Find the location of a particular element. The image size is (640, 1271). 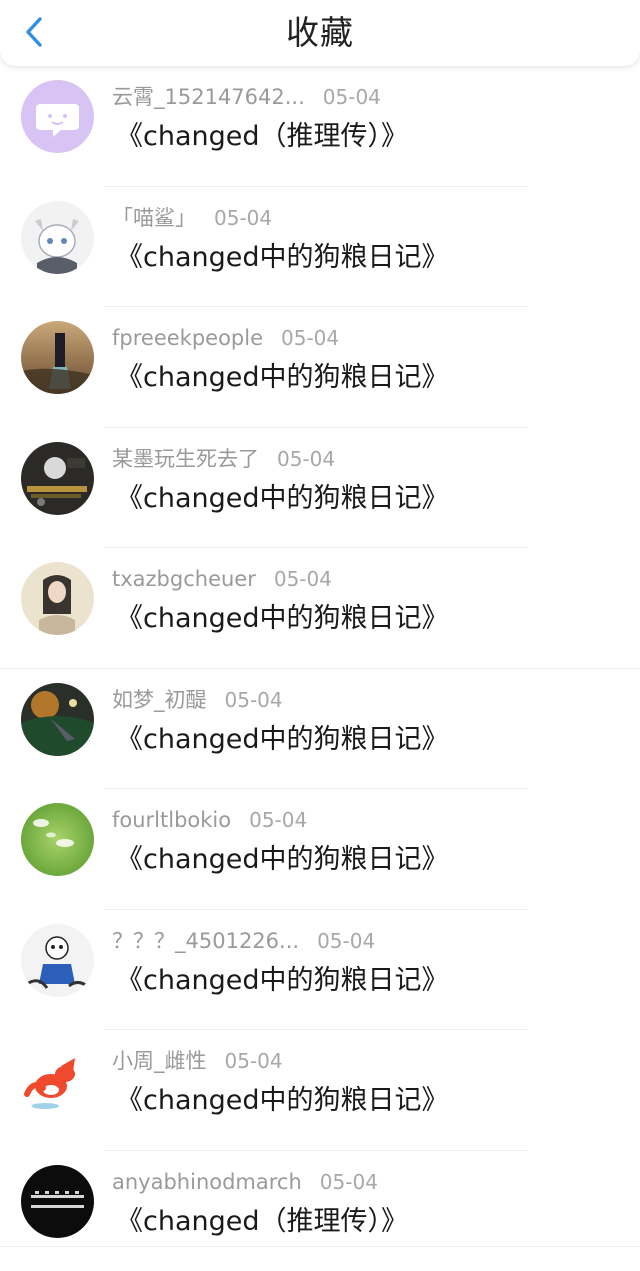

item-meta: anyabhinodmarch 05-04 is located at coordinates (245, 1182).